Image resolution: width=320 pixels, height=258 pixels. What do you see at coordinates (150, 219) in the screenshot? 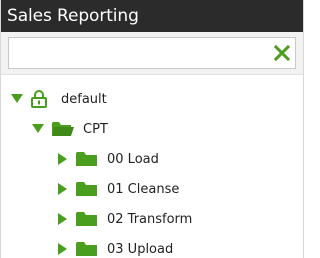
I see `tree-node-label: 02 Transform` at bounding box center [150, 219].